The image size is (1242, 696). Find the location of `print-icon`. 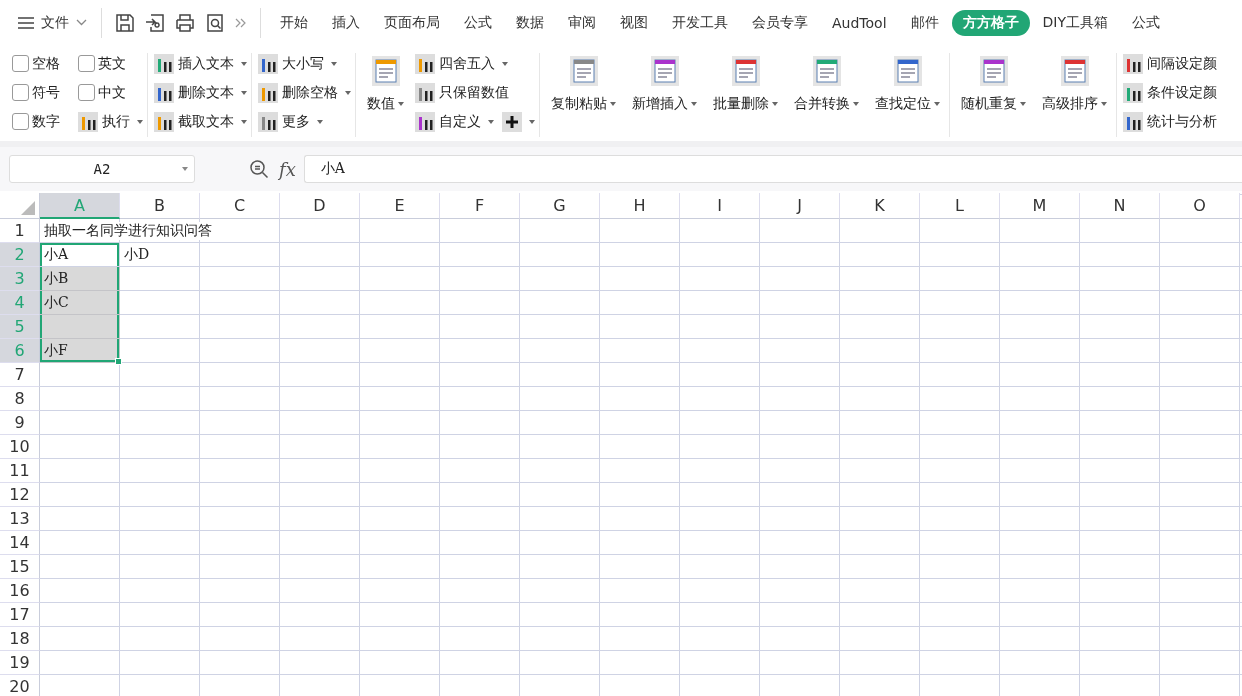

print-icon is located at coordinates (185, 22).